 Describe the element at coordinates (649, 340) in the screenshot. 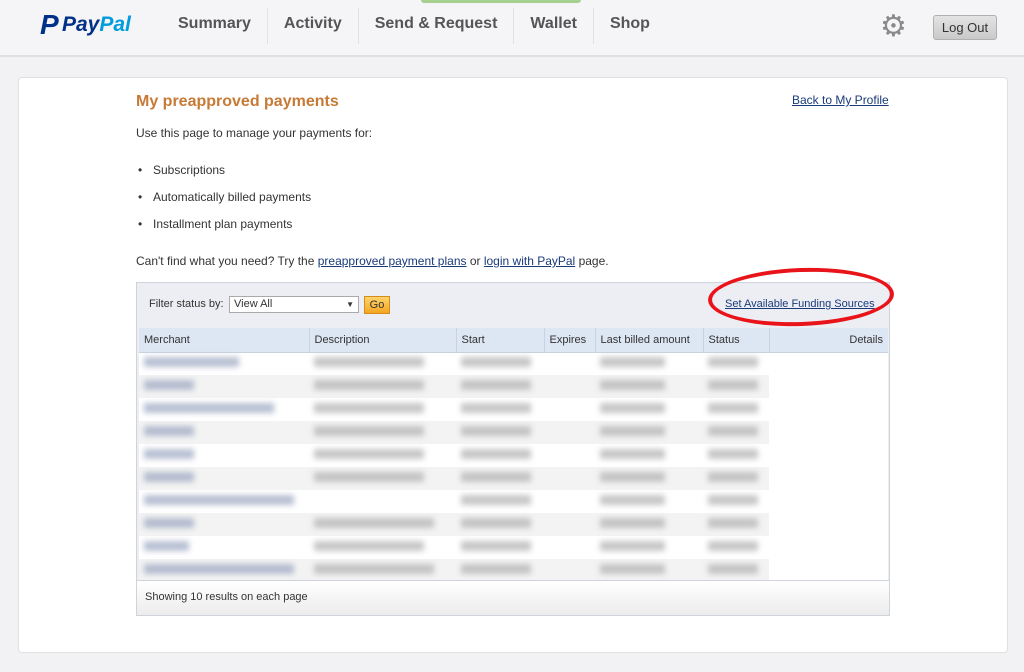

I see `col-last-billed: Last billed amount` at that location.